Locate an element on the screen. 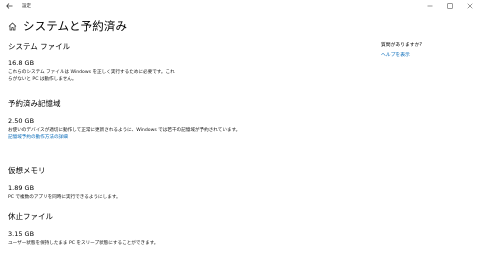 The height and width of the screenshot is (255, 480). window-controls is located at coordinates (450, 6).